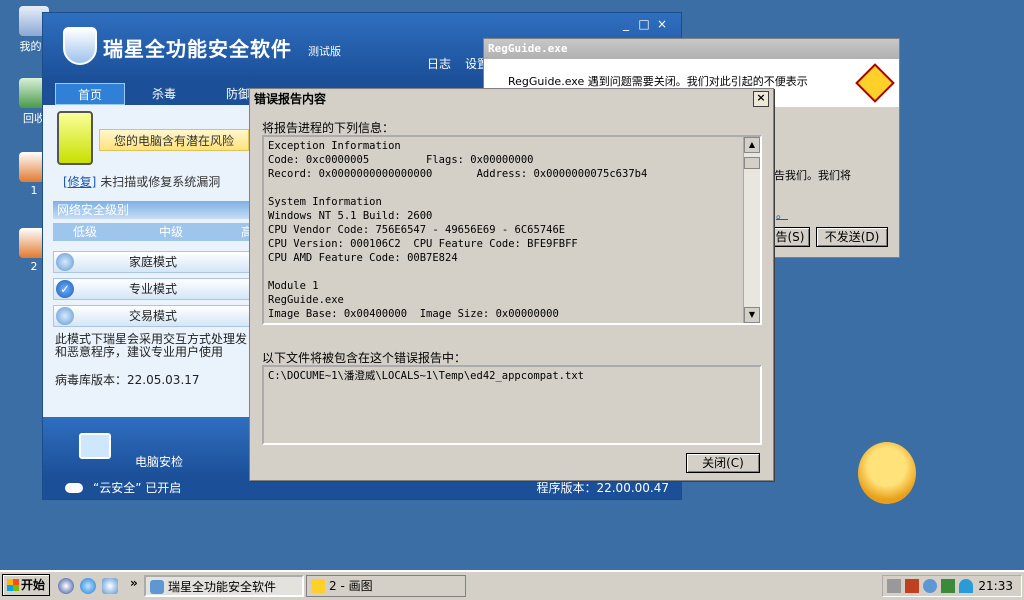 This screenshot has width=1024, height=600. Describe the element at coordinates (160, 182) in the screenshot. I see `fix-text: 未扫描或修复系统漏洞` at that location.